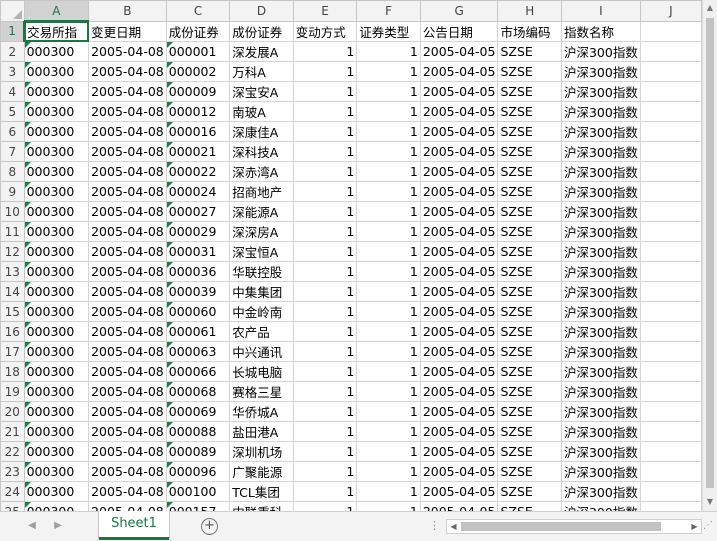  Describe the element at coordinates (12, 91) in the screenshot. I see `row-header: 4` at that location.